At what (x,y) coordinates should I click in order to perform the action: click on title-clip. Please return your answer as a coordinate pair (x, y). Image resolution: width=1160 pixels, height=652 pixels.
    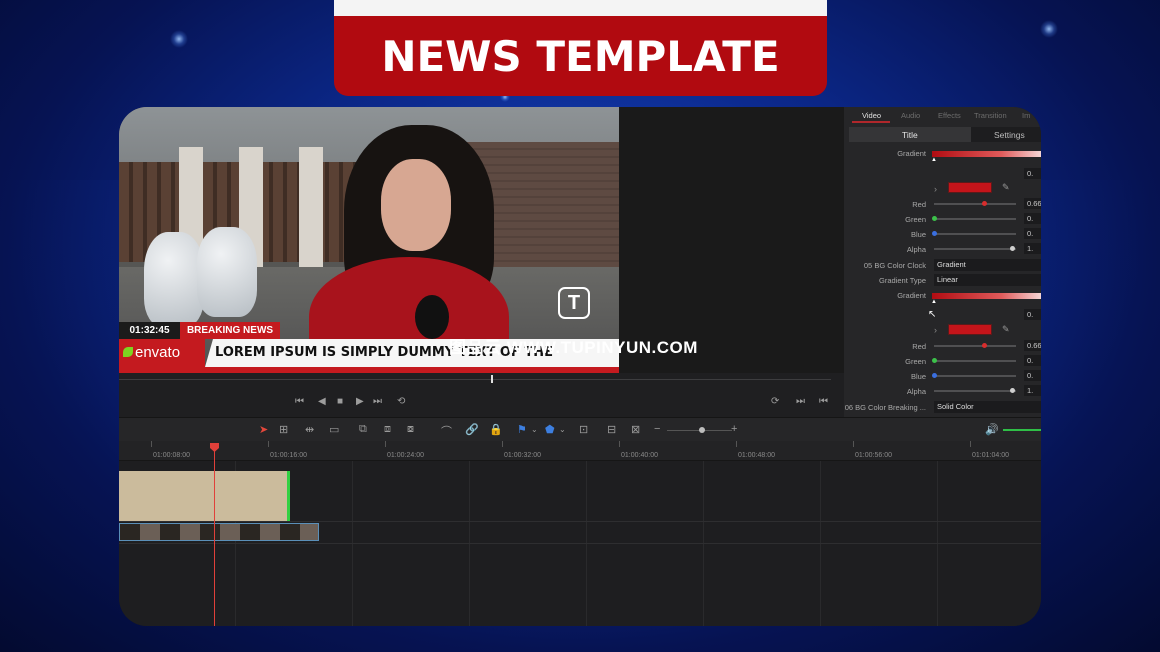
    Looking at the image, I should click on (204, 496).